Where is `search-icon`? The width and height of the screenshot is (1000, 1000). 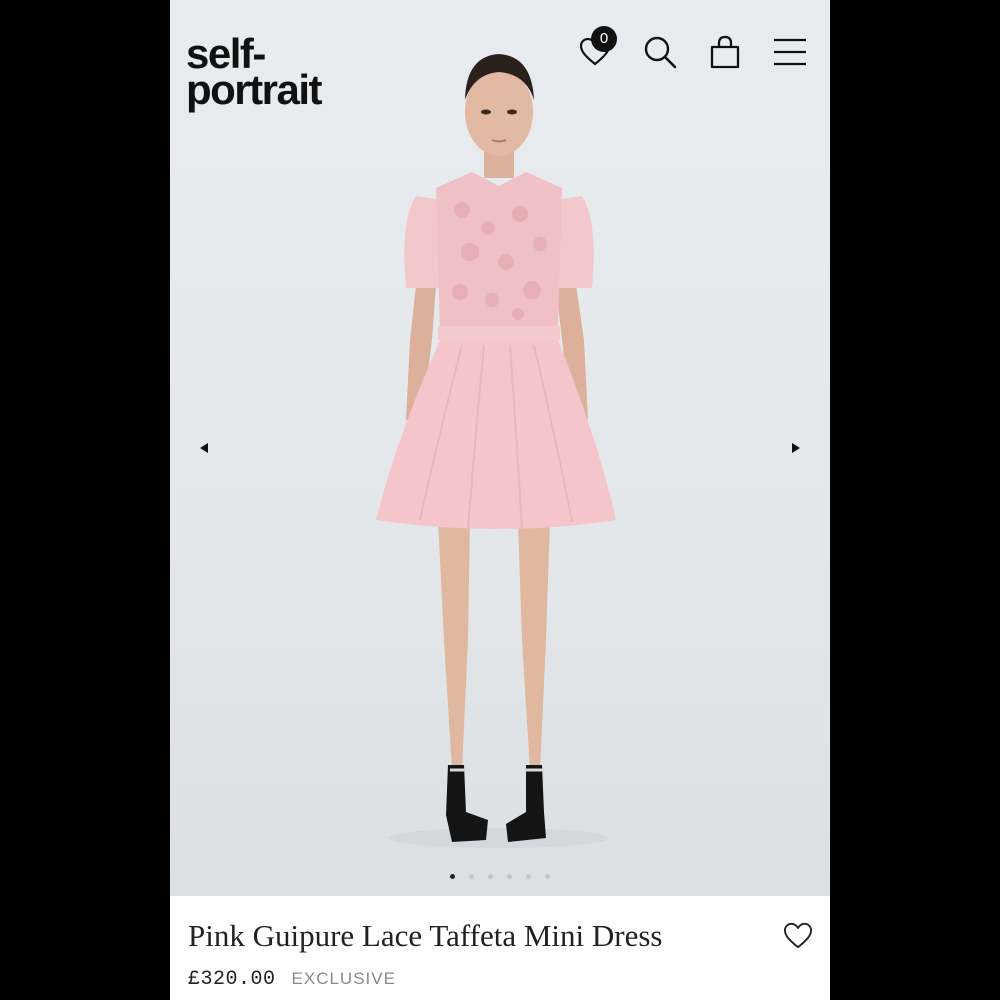
search-icon is located at coordinates (660, 52).